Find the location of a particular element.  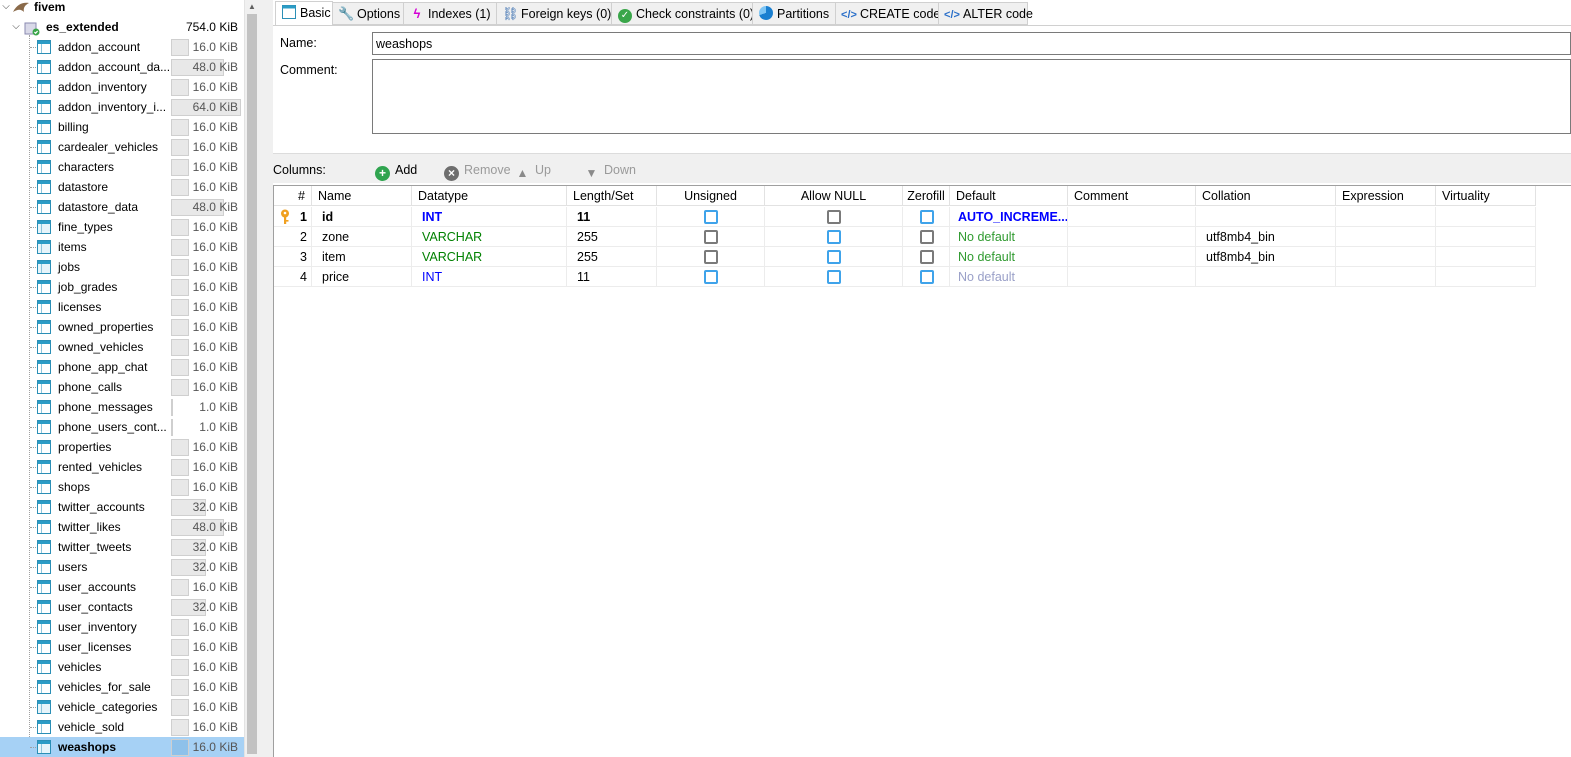

tree-table-item: billing 16.0 KiB is located at coordinates (122, 127).